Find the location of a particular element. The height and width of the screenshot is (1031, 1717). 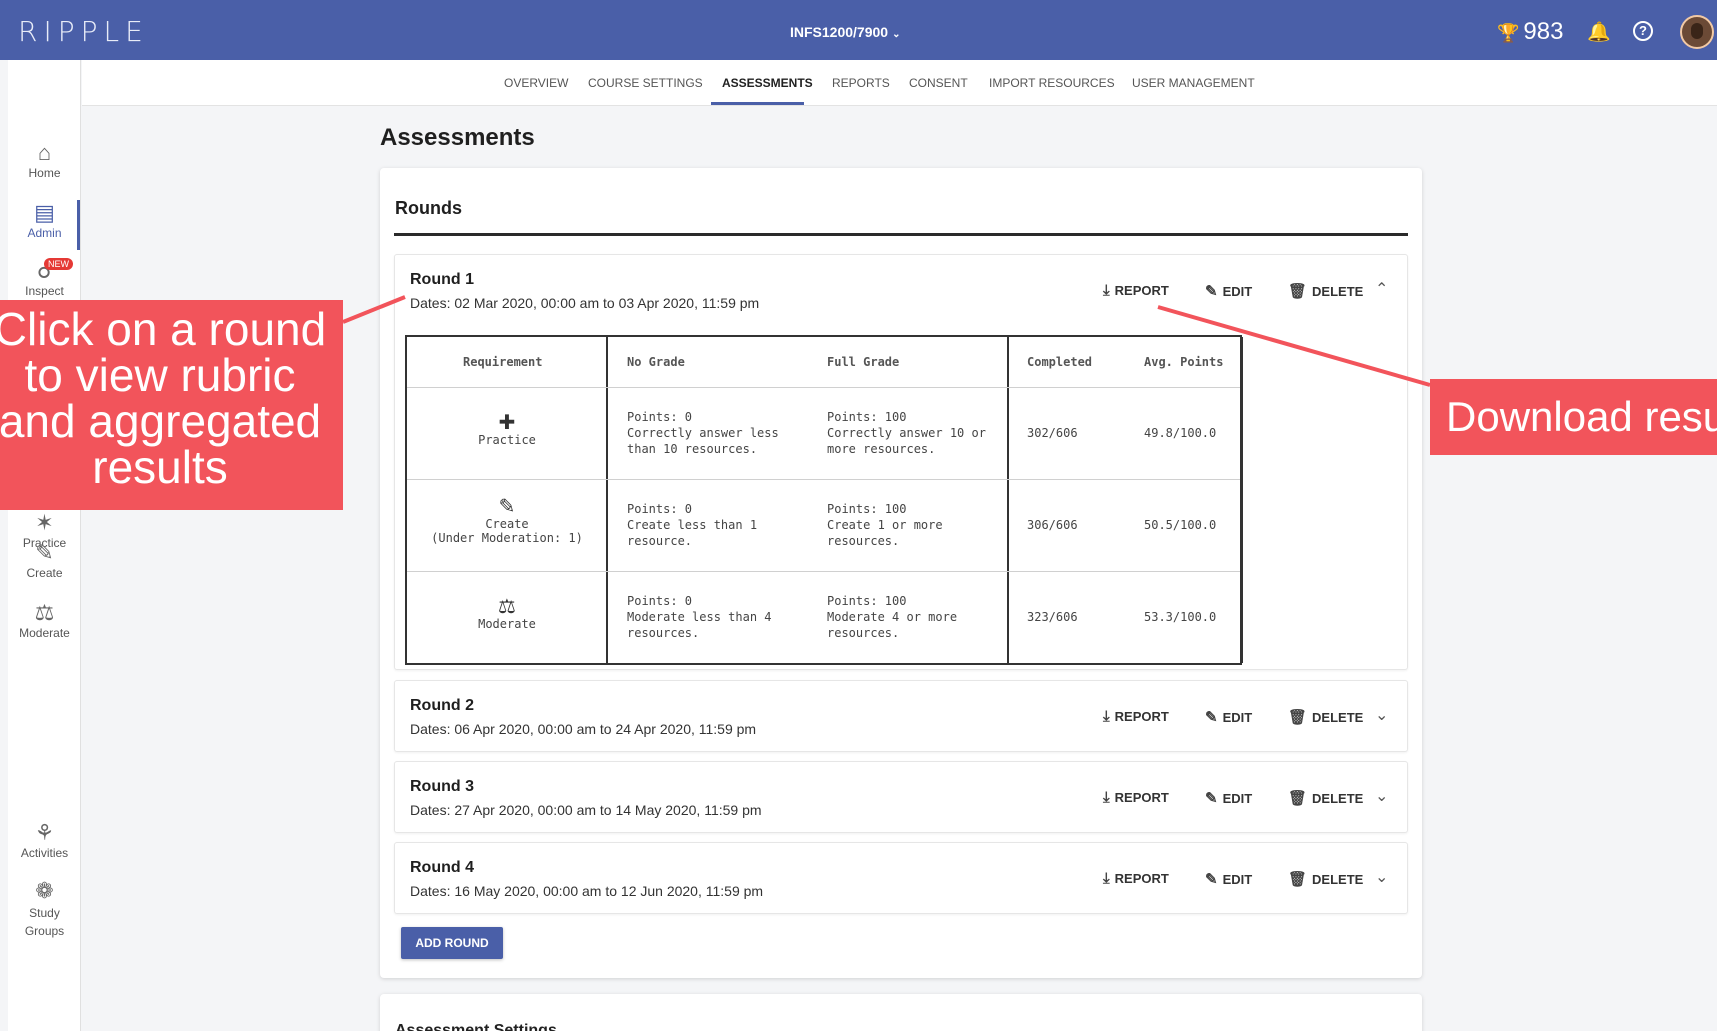

round-name: Round 4 is located at coordinates (442, 867).